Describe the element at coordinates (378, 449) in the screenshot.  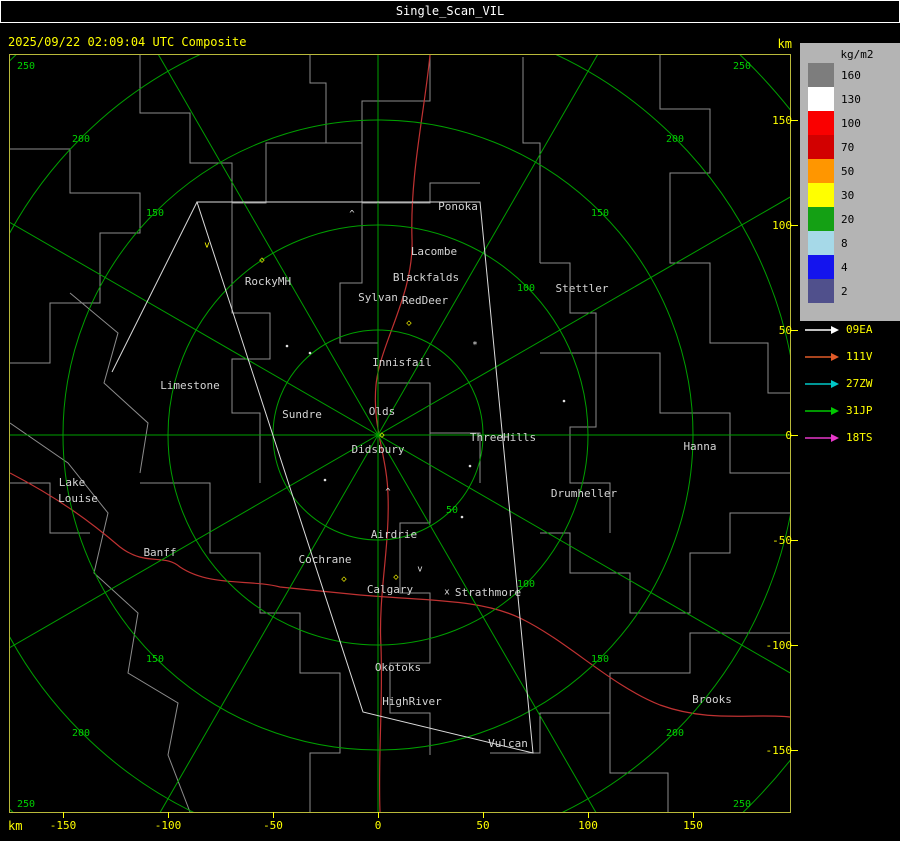
I see `city-label: Didsbury` at that location.